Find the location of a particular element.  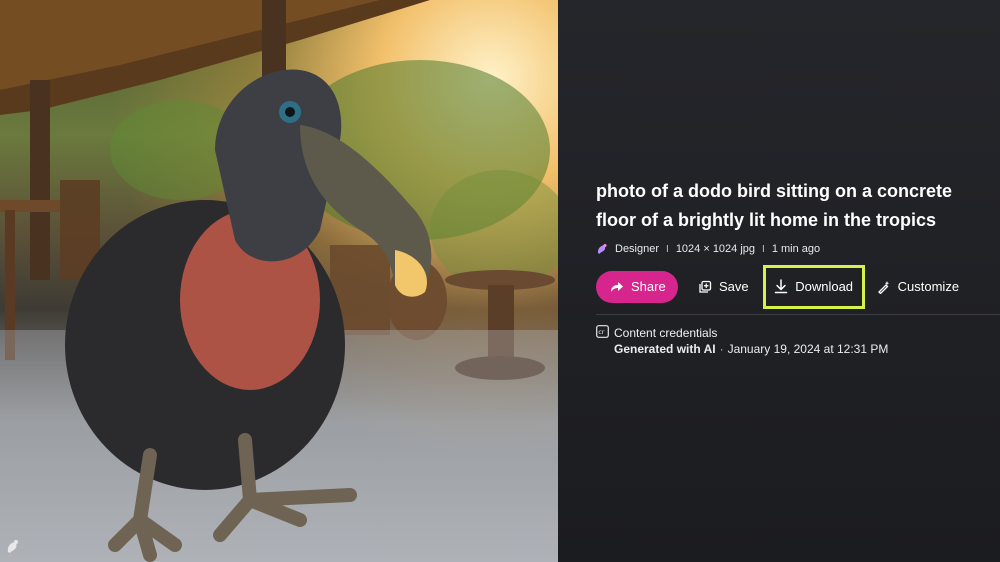

save-button: Save is located at coordinates (723, 287).